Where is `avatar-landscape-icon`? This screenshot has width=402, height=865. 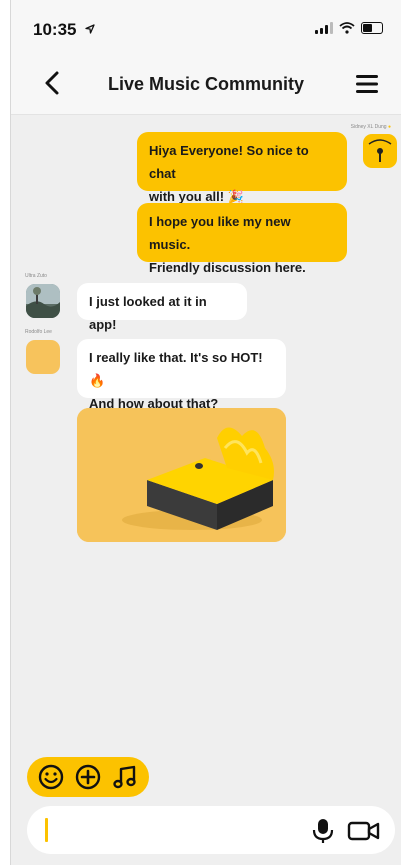
avatar-landscape-icon is located at coordinates (43, 301).